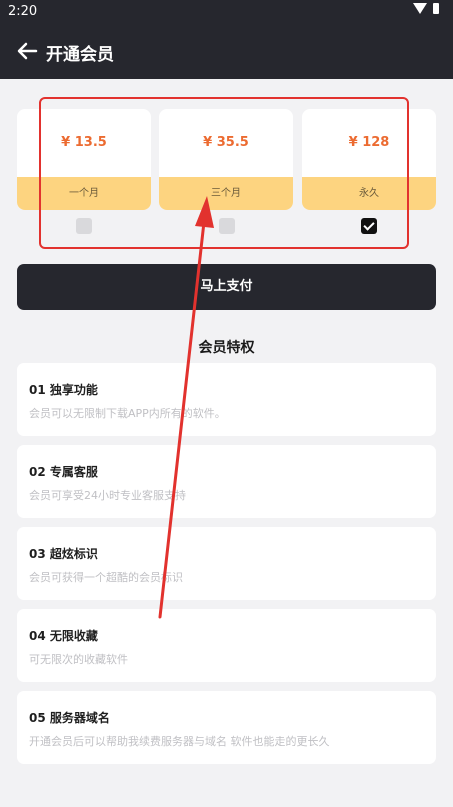  What do you see at coordinates (84, 193) in the screenshot?
I see `plan-name: 一个月` at bounding box center [84, 193].